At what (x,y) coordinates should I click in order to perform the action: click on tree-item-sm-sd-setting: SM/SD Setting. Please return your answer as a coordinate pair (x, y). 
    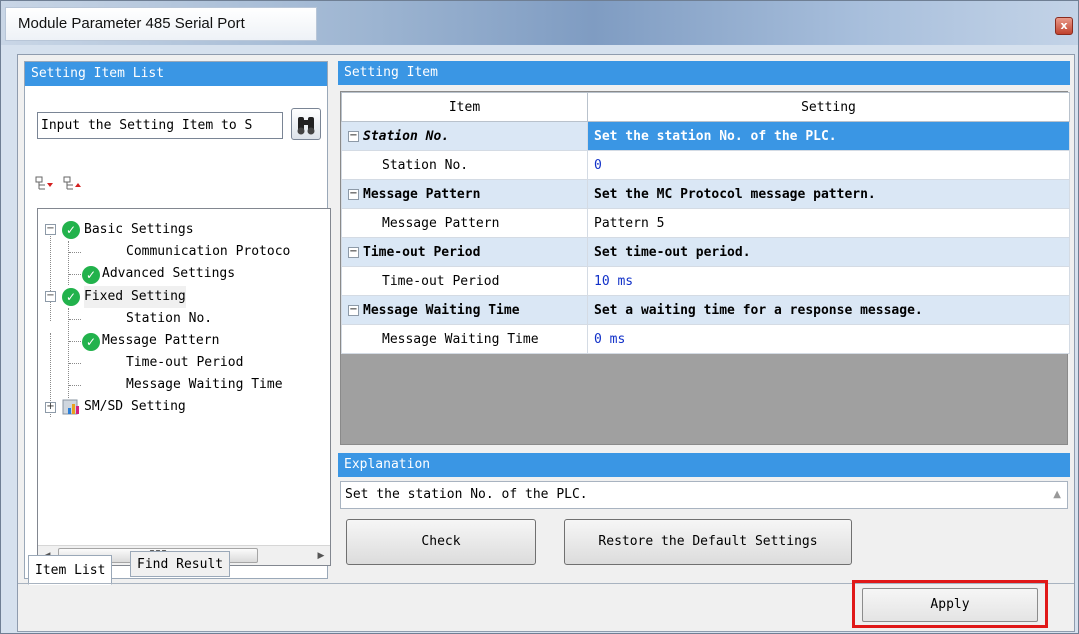
    Looking at the image, I should click on (135, 407).